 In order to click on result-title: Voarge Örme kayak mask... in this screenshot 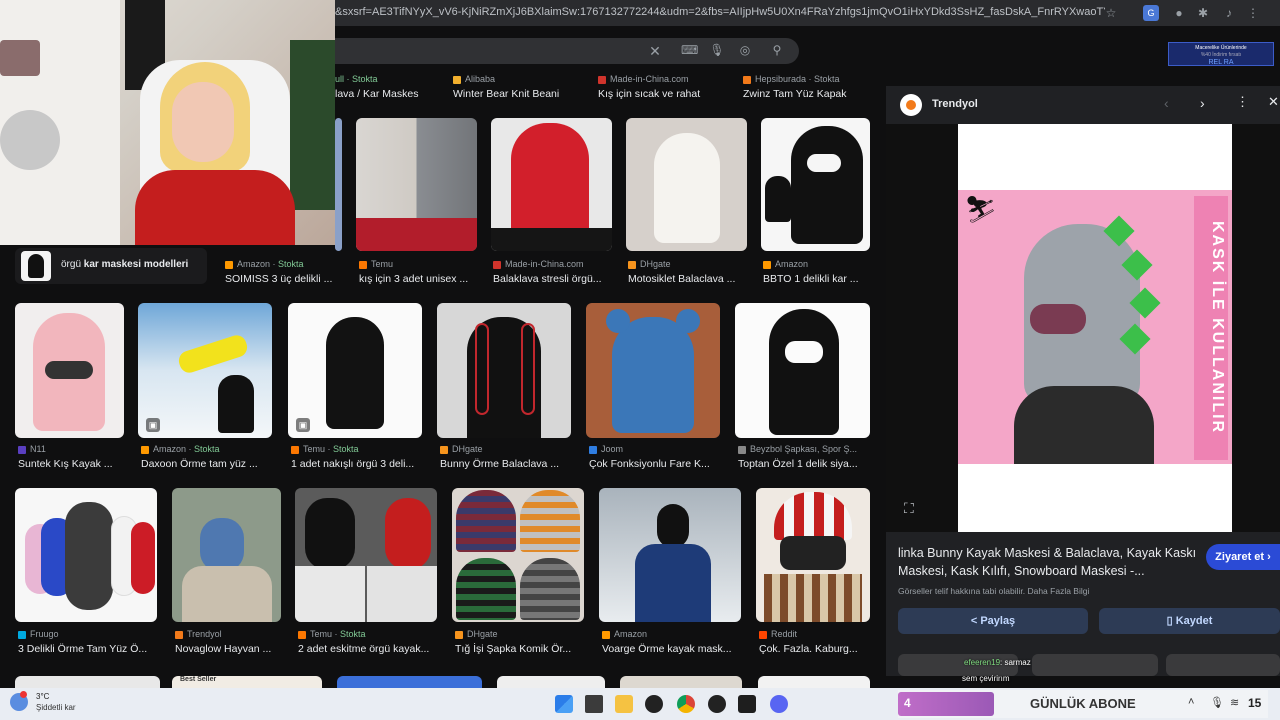, I will do `click(672, 649)`.